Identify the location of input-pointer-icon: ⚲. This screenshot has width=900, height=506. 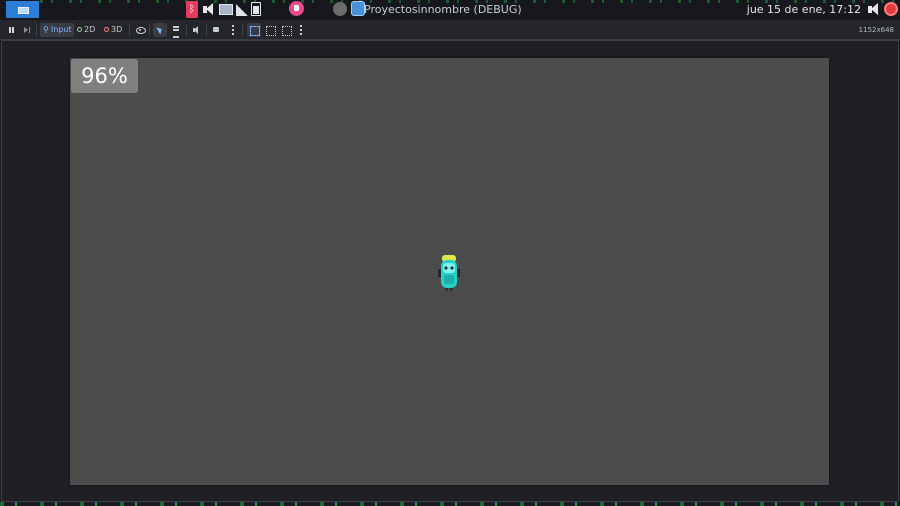
(46, 29).